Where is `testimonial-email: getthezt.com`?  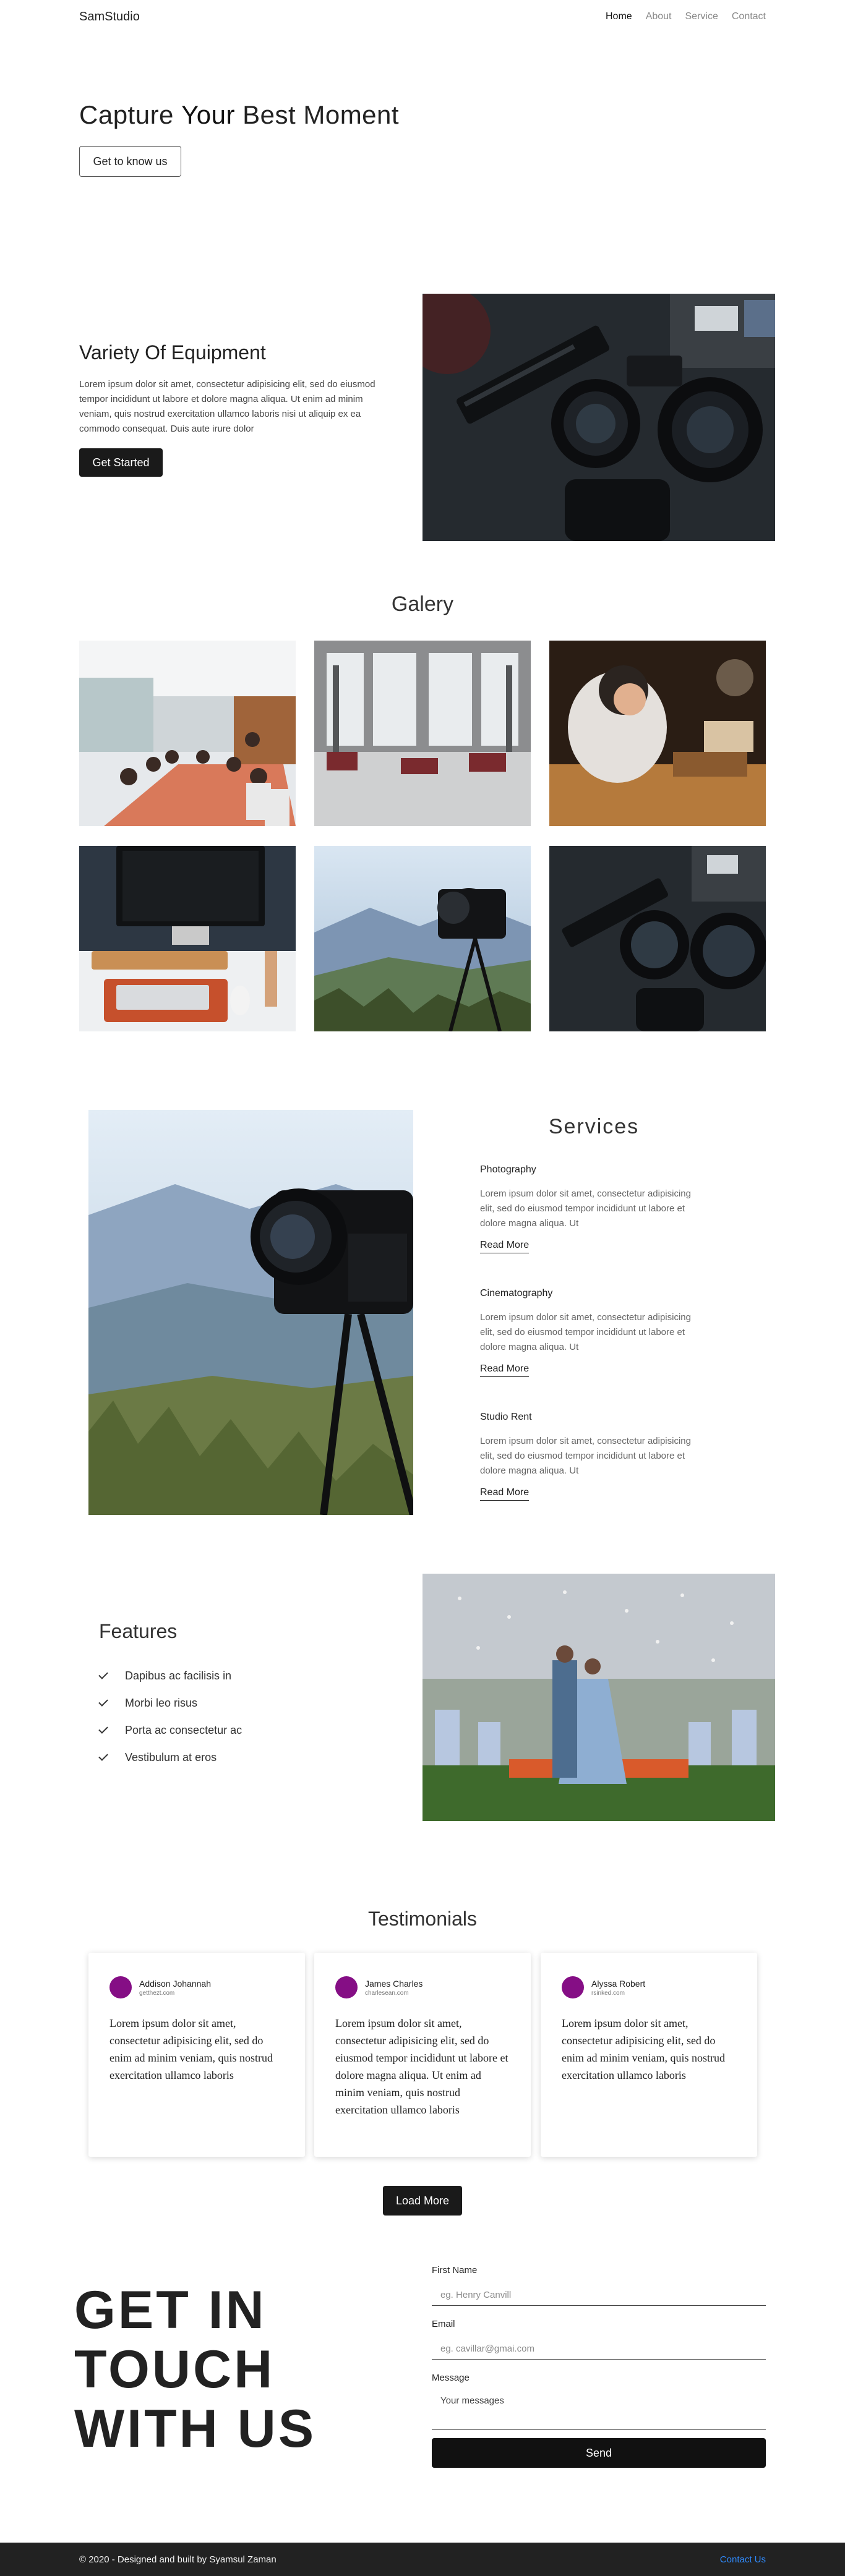 testimonial-email: getthezt.com is located at coordinates (157, 1993).